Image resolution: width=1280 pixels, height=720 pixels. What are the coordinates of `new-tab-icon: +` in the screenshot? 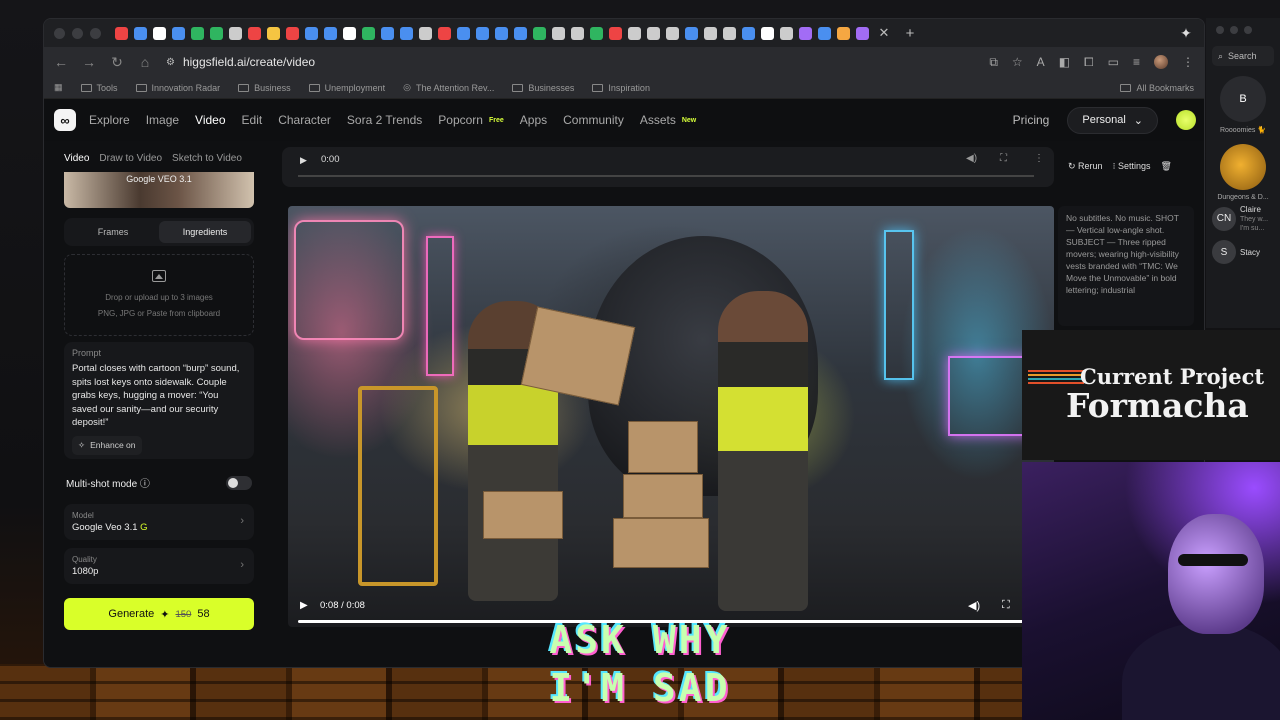 It's located at (910, 33).